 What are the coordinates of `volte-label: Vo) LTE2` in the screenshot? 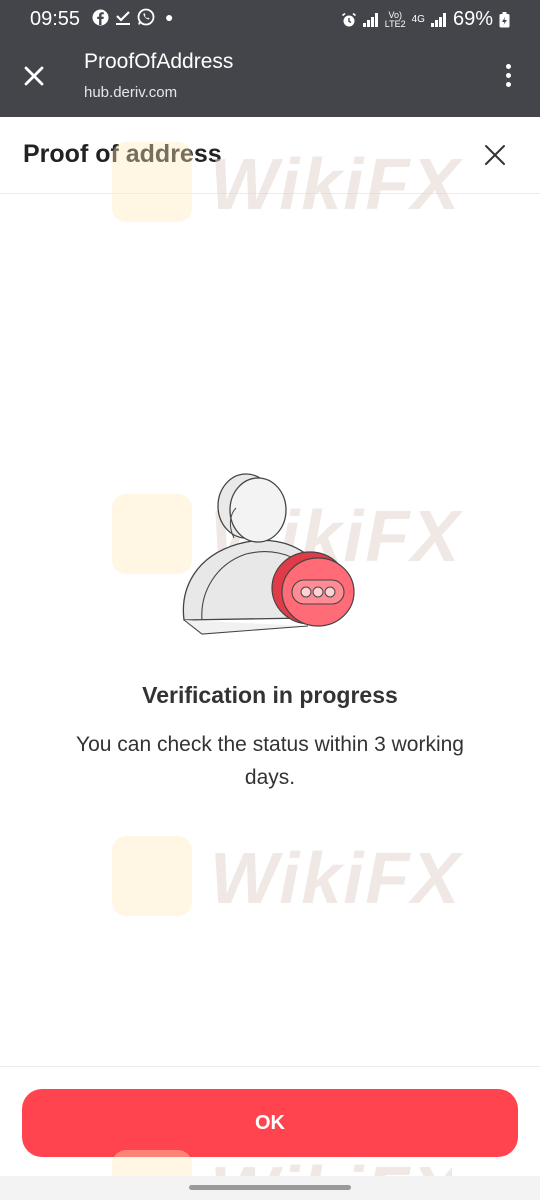 It's located at (395, 19).